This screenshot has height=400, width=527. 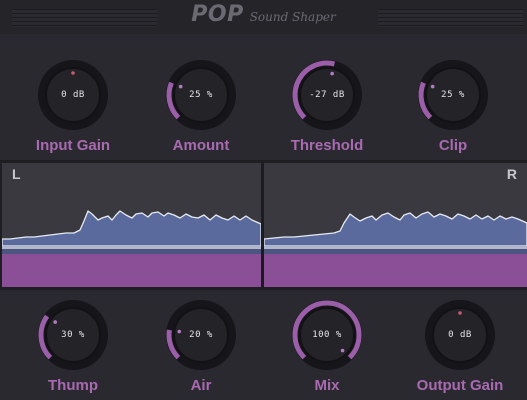 I want to click on waveform-fill-right, so click(x=395, y=229).